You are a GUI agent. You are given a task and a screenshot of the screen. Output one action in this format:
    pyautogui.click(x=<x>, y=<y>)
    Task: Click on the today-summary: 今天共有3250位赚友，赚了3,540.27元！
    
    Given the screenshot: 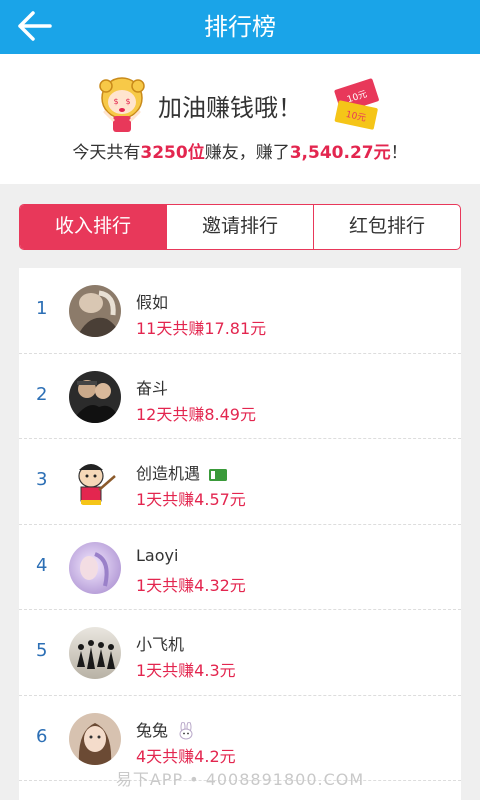 What is the action you would take?
    pyautogui.click(x=240, y=150)
    